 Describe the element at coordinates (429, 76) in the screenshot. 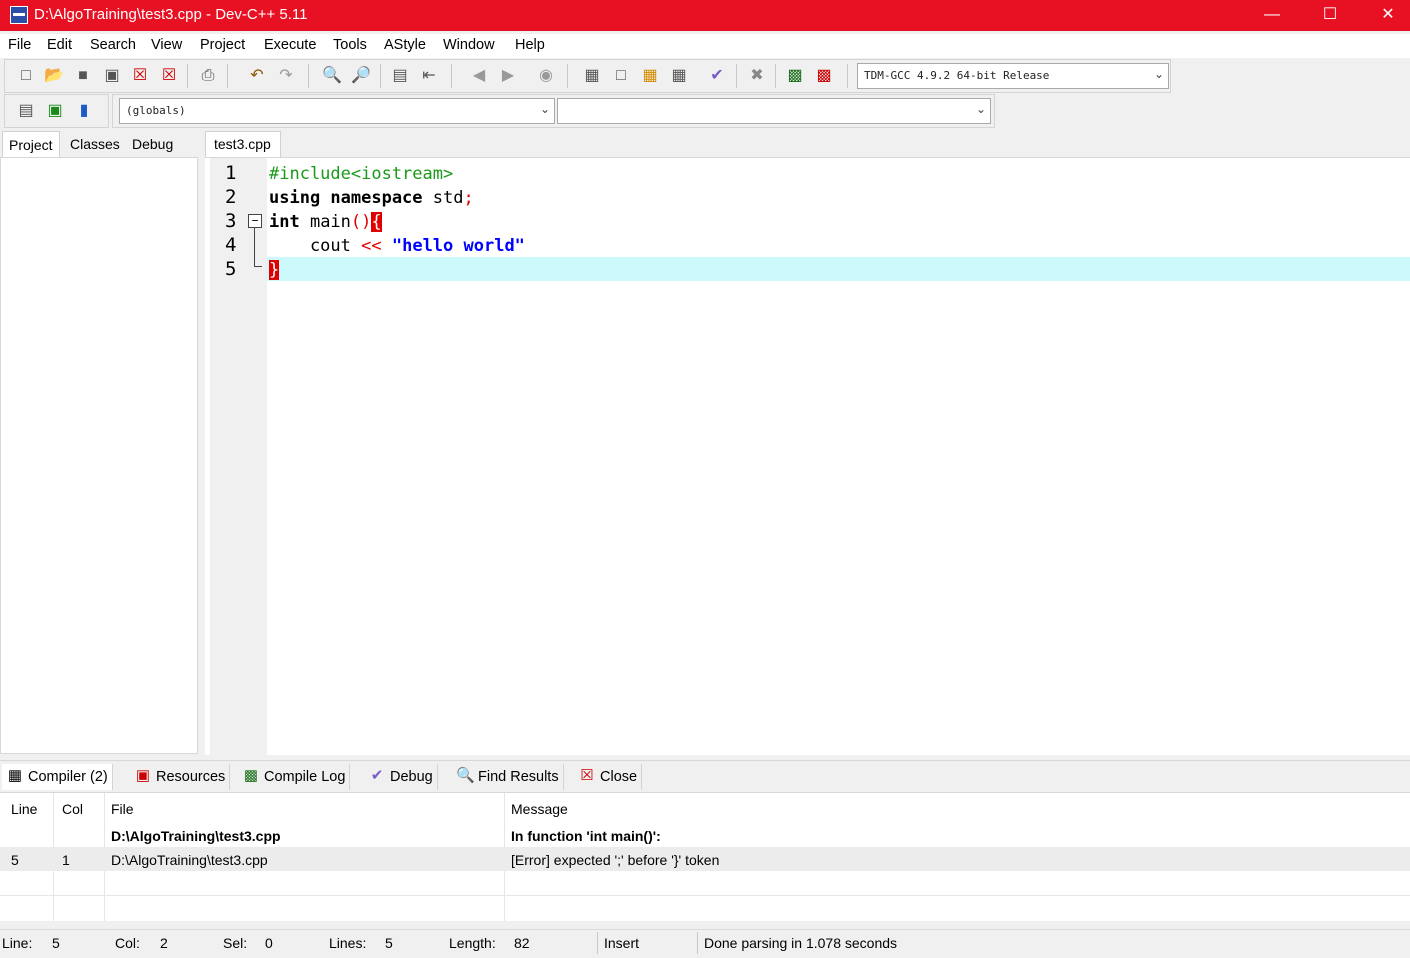

I see `unindent-icon: ⇤` at that location.